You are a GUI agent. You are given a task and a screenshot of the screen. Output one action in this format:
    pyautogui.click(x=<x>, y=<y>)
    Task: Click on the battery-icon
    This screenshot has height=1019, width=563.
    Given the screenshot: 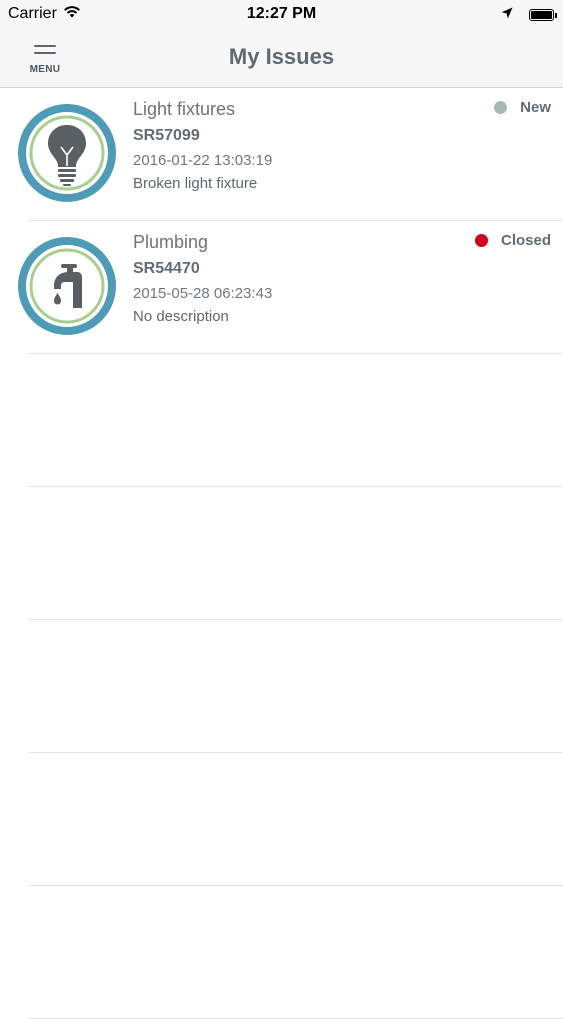 What is the action you would take?
    pyautogui.click(x=543, y=15)
    